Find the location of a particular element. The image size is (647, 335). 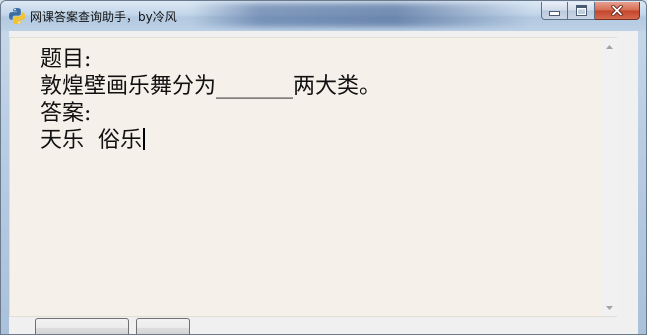

close-button is located at coordinates (617, 11).